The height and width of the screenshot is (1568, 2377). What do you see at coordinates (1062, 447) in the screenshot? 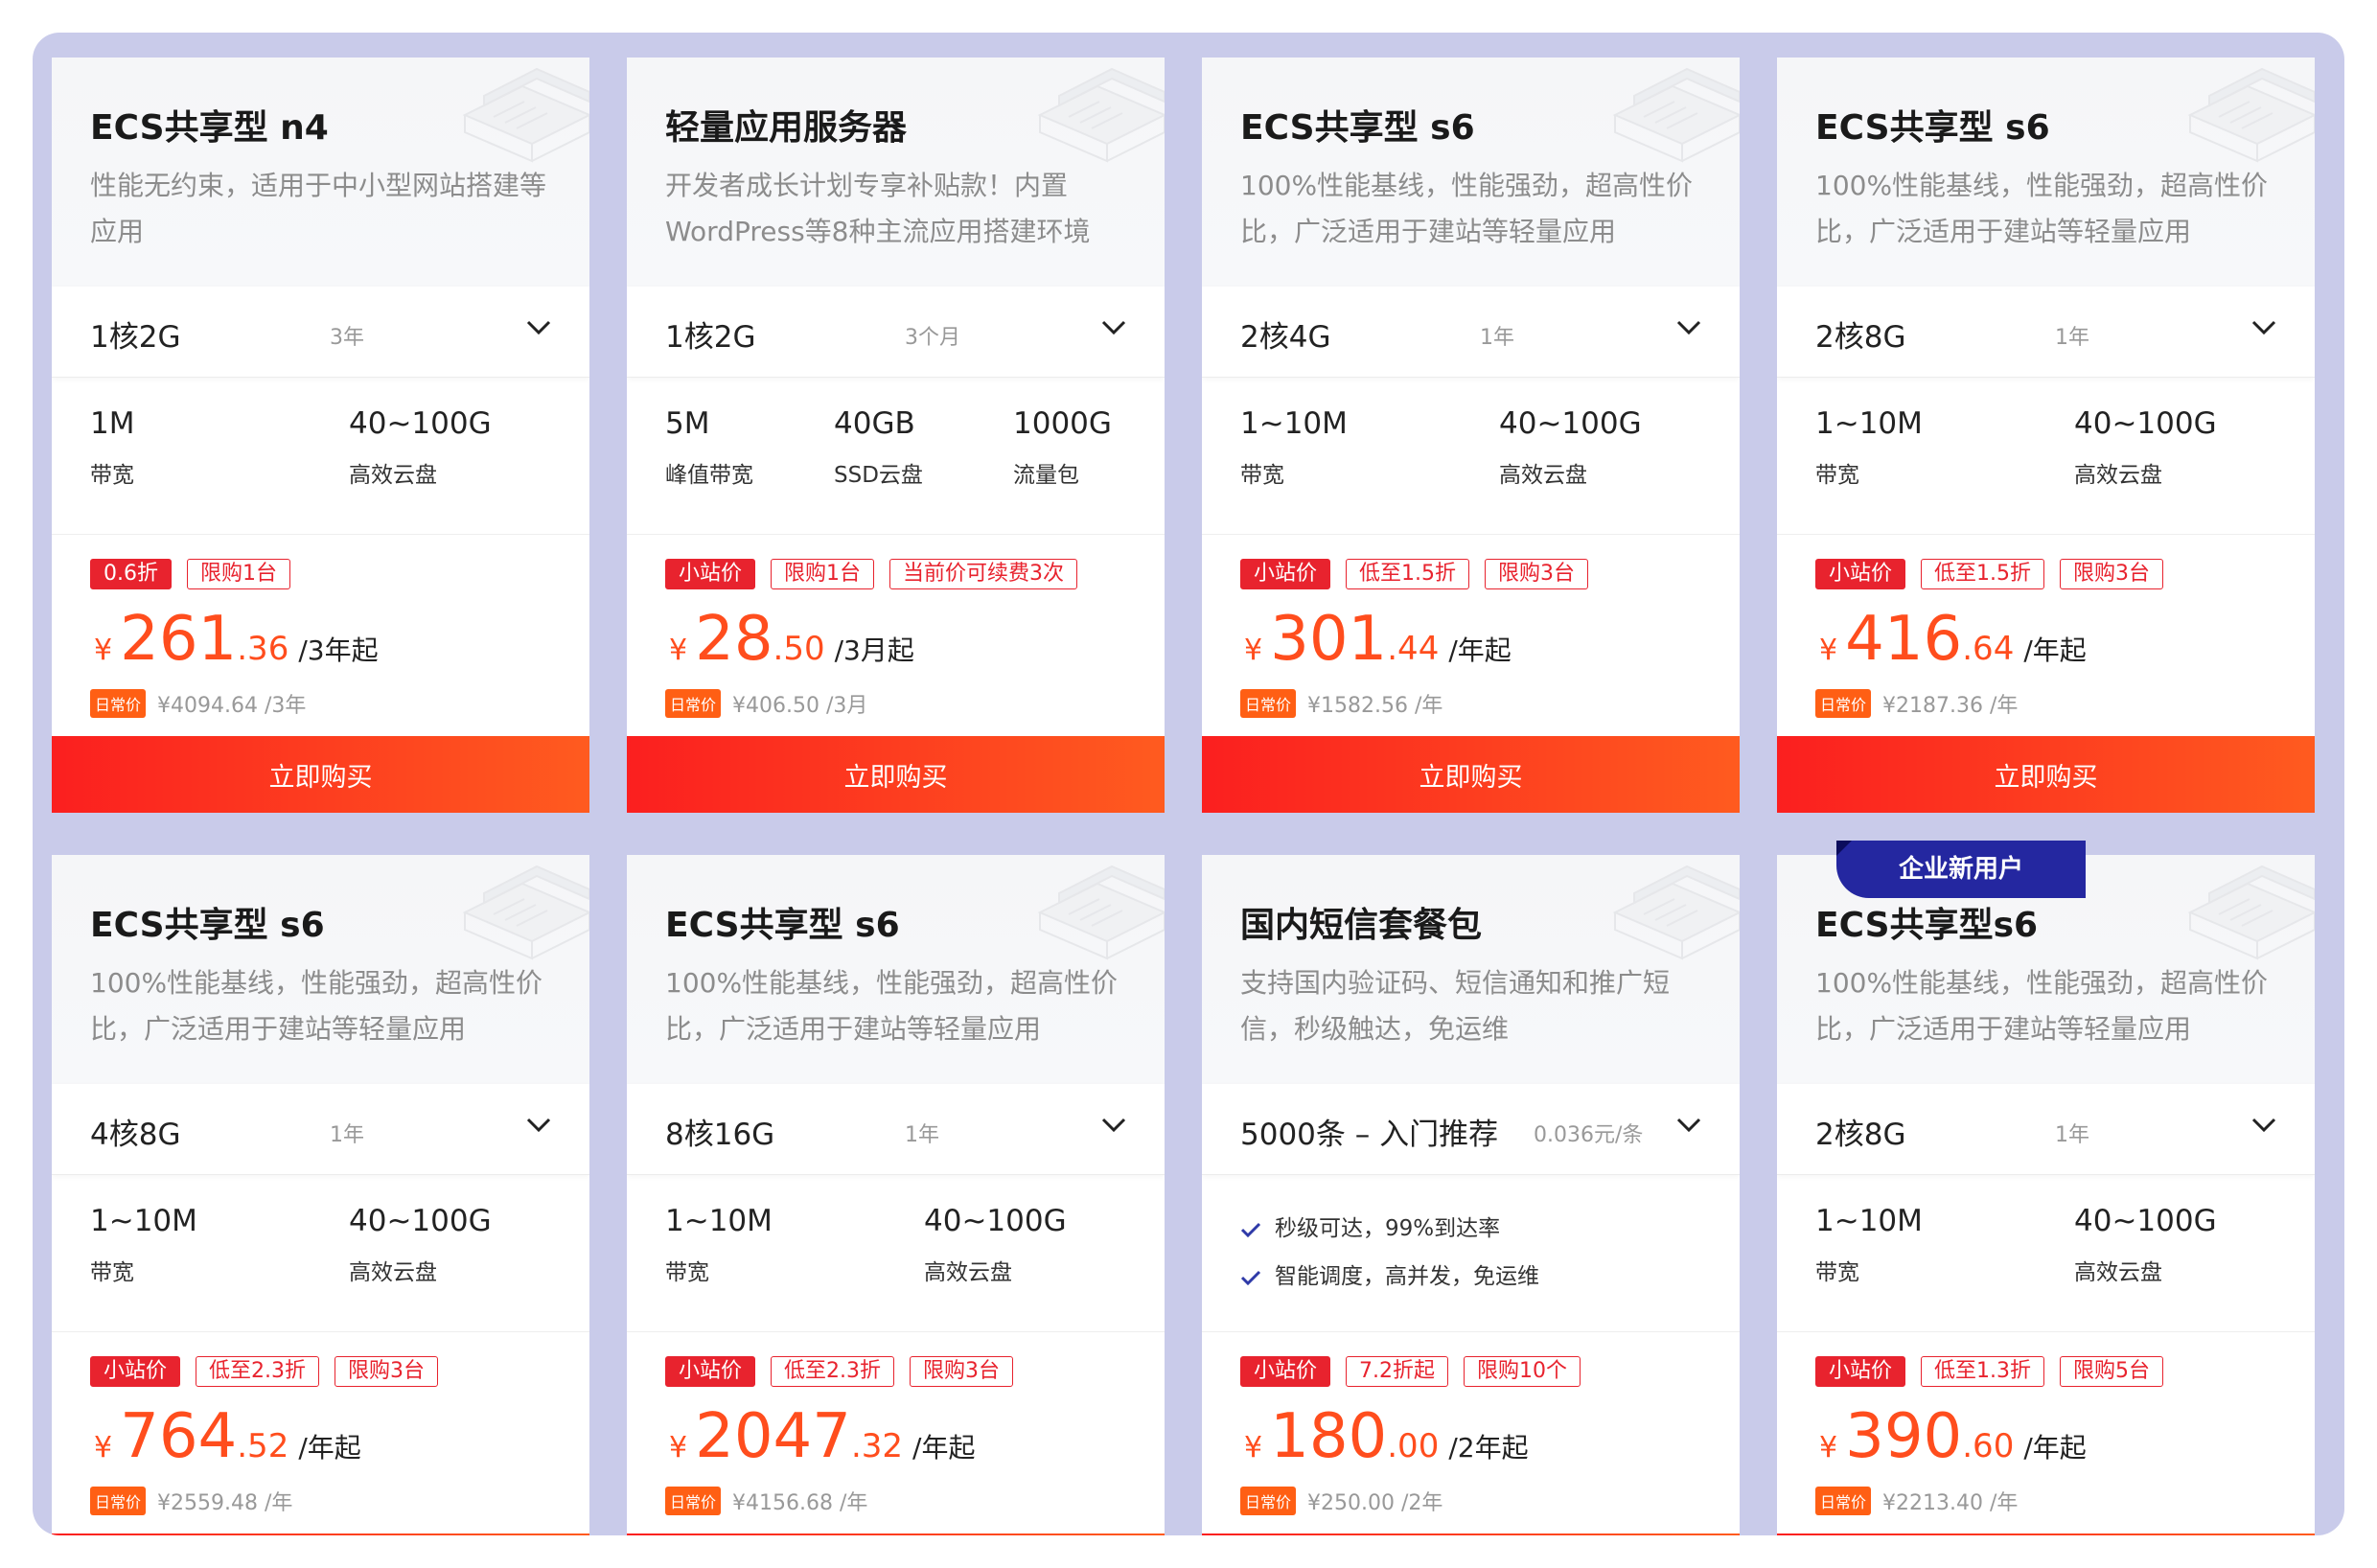
I see `spec-item: 1000G 流量包` at bounding box center [1062, 447].